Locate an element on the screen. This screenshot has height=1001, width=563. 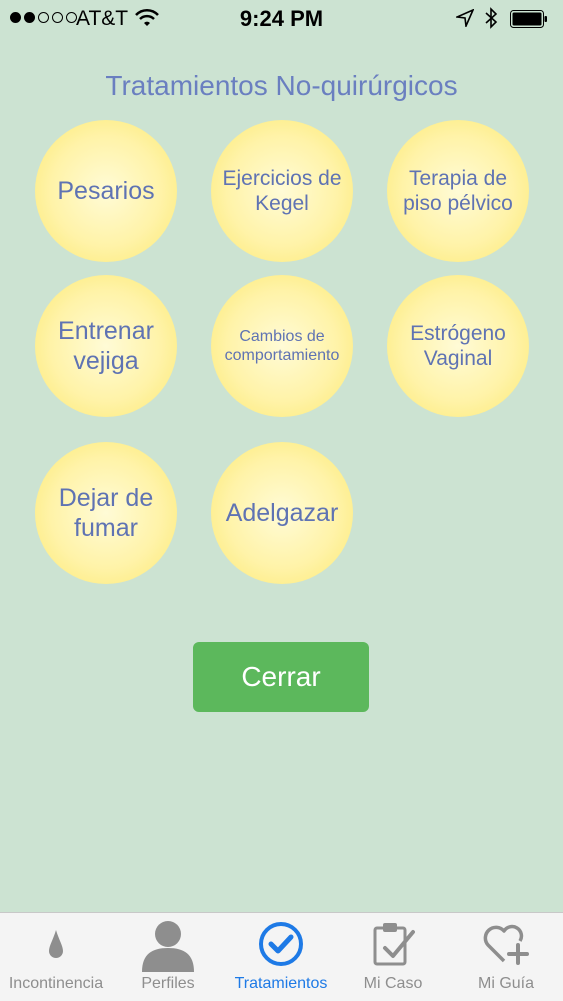
treatment-kegel: Ejercicios de Kegel is located at coordinates (282, 191).